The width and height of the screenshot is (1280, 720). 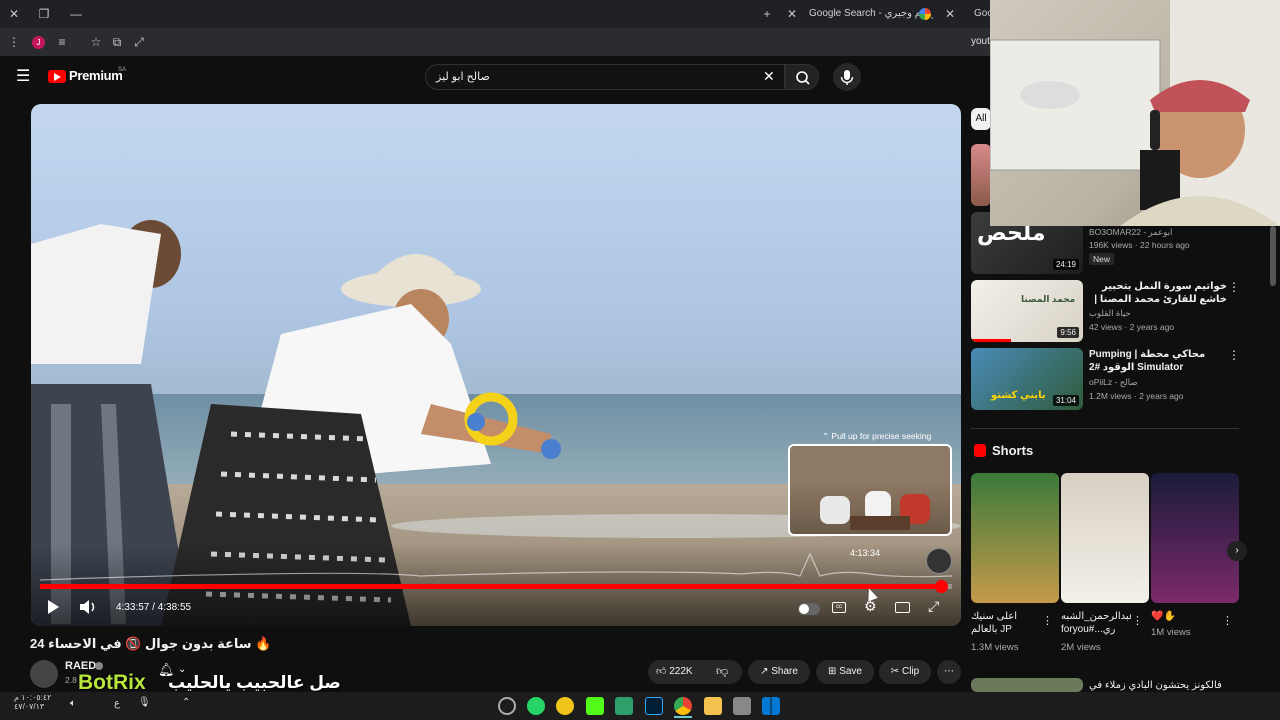 What do you see at coordinates (767, 14) in the screenshot?
I see `new-tab-icon: +` at bounding box center [767, 14].